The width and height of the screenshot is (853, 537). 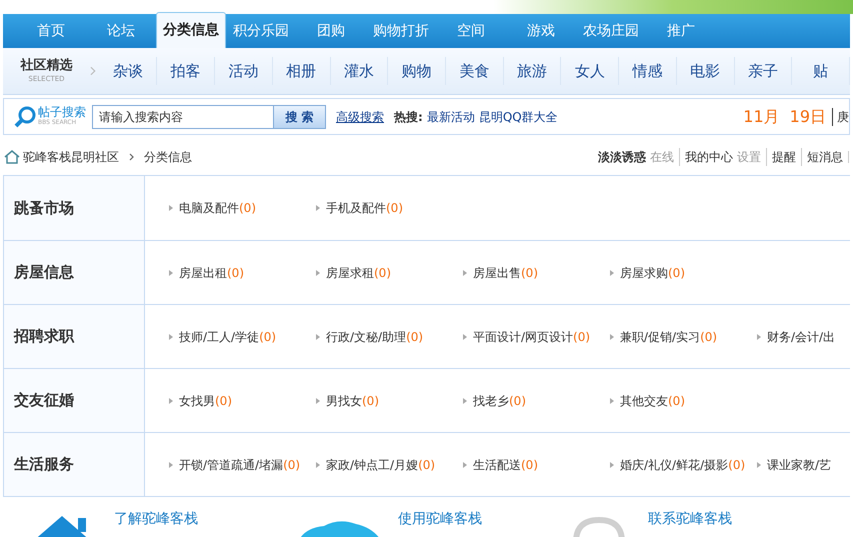 I want to click on sub-nav-link: 美食, so click(x=475, y=71).